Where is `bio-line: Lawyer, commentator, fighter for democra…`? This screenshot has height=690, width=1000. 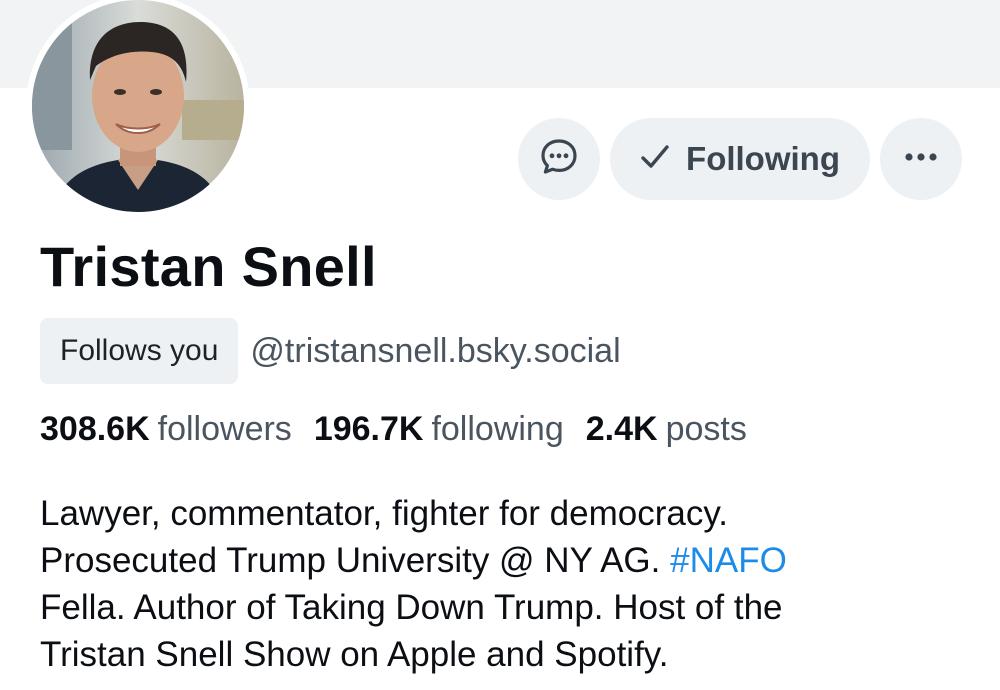
bio-line: Lawyer, commentator, fighter for democra… is located at coordinates (384, 513).